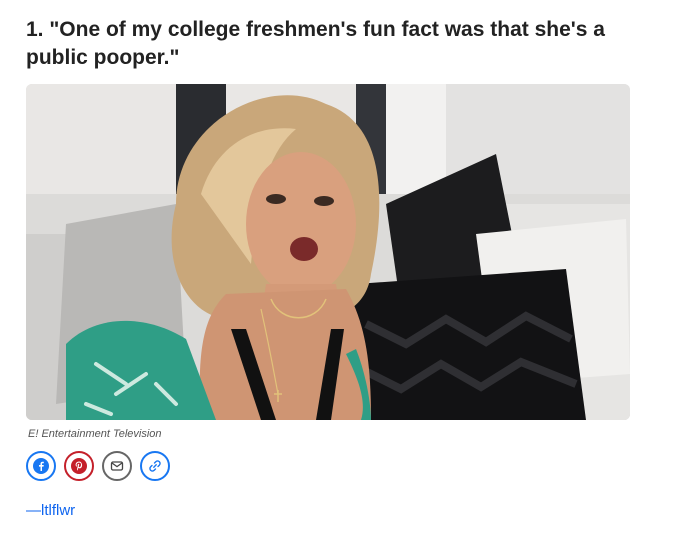 Image resolution: width=700 pixels, height=551 pixels. I want to click on share-pinterest-button, so click(79, 466).